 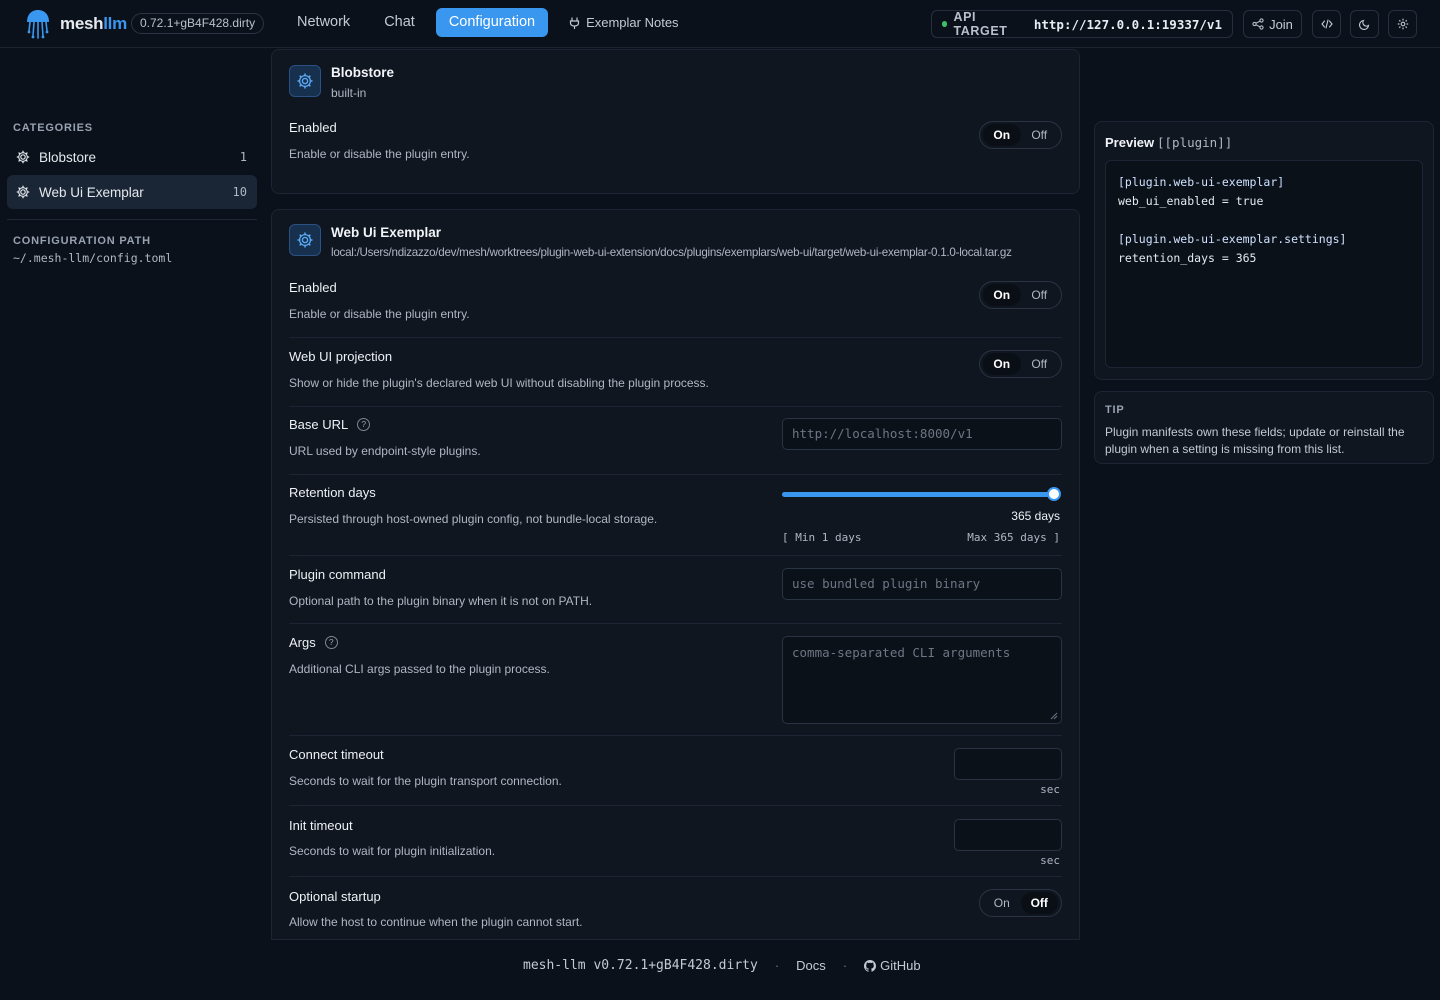 What do you see at coordinates (1191, 201) in the screenshot?
I see `preview-line: web_ui_enabled = true` at bounding box center [1191, 201].